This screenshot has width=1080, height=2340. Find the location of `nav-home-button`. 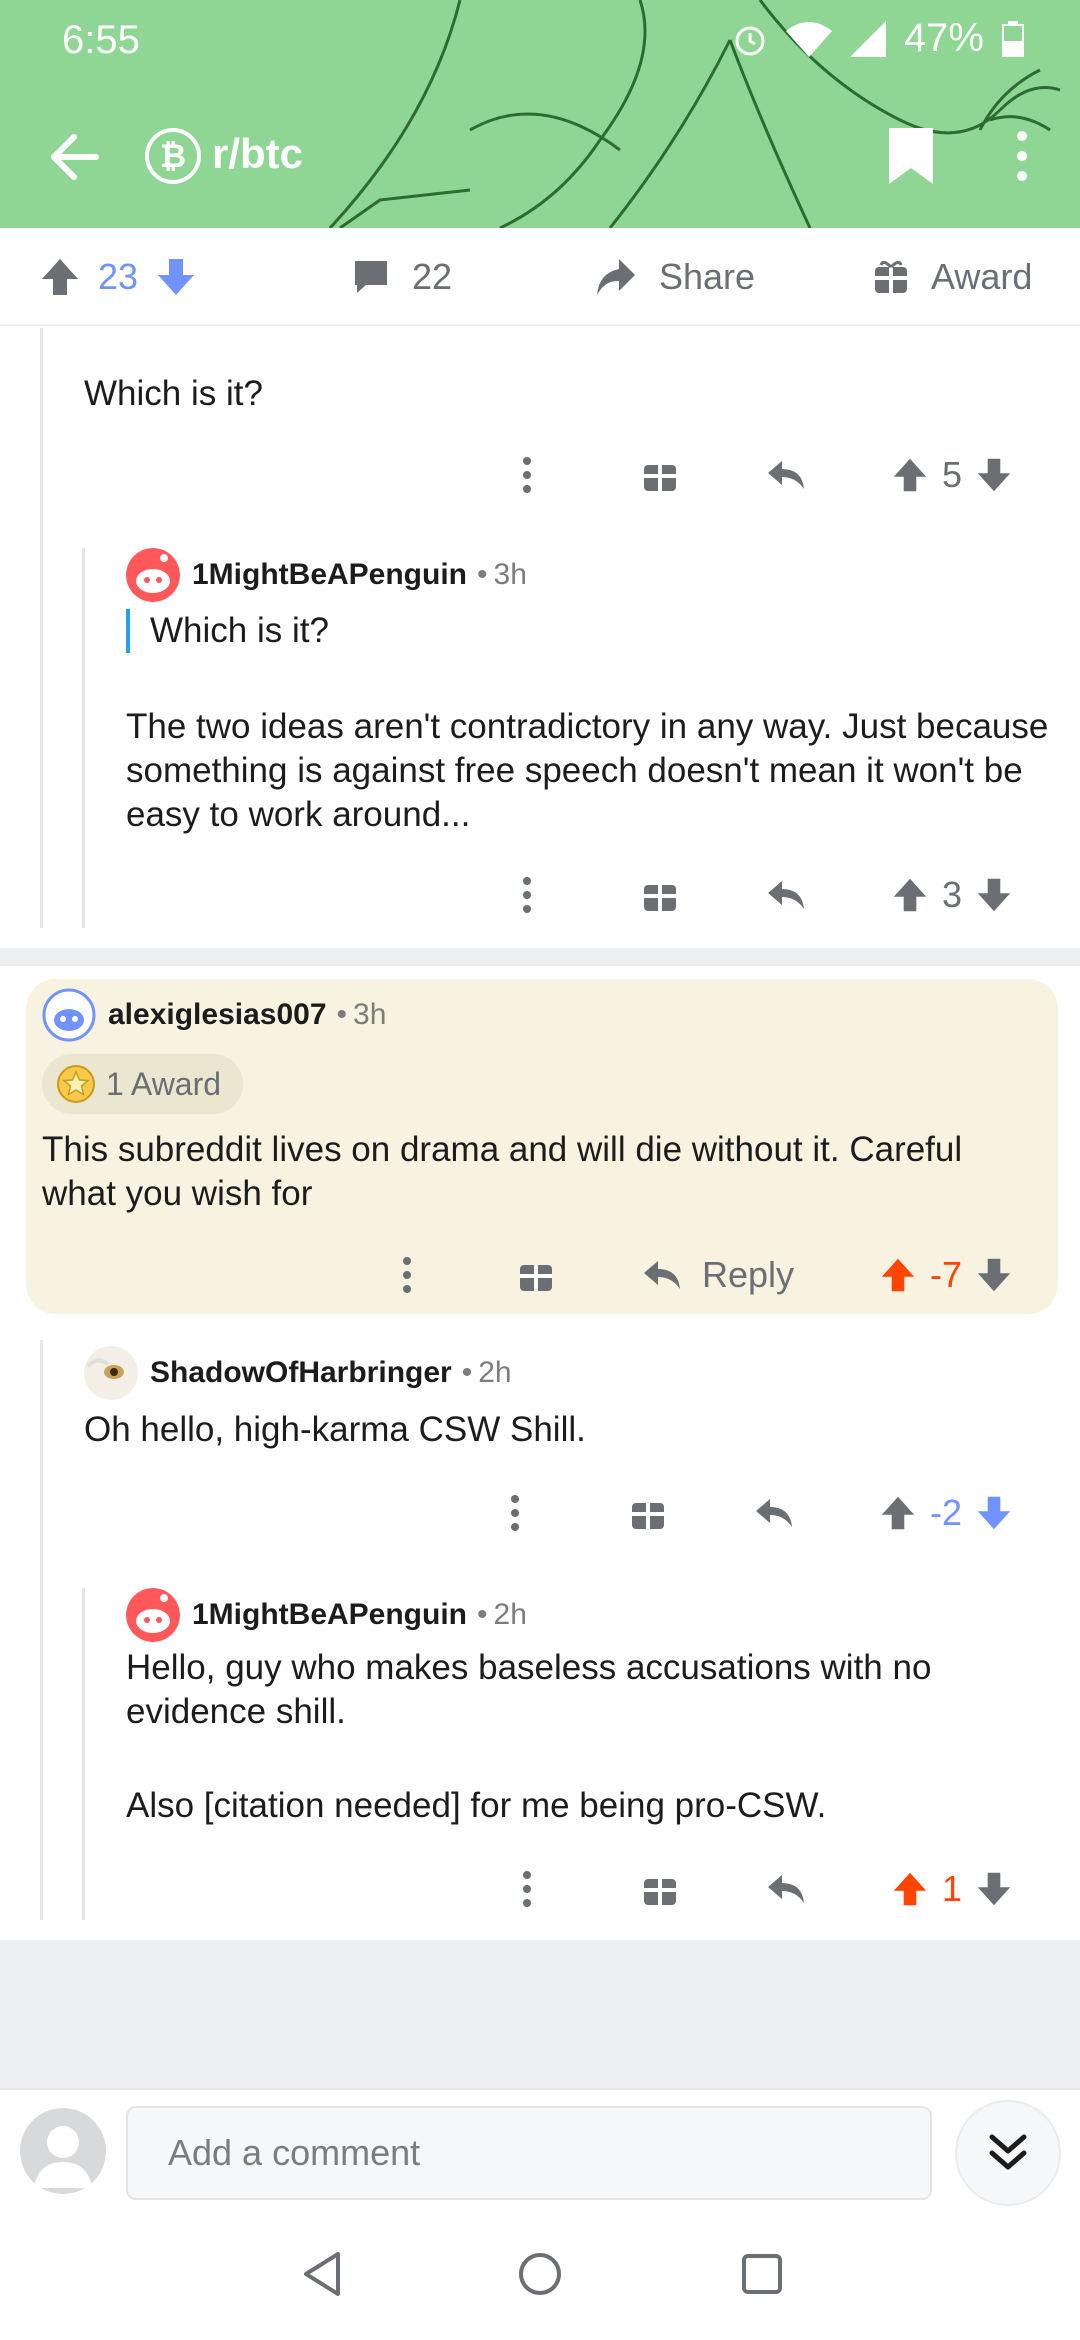

nav-home-button is located at coordinates (540, 2274).